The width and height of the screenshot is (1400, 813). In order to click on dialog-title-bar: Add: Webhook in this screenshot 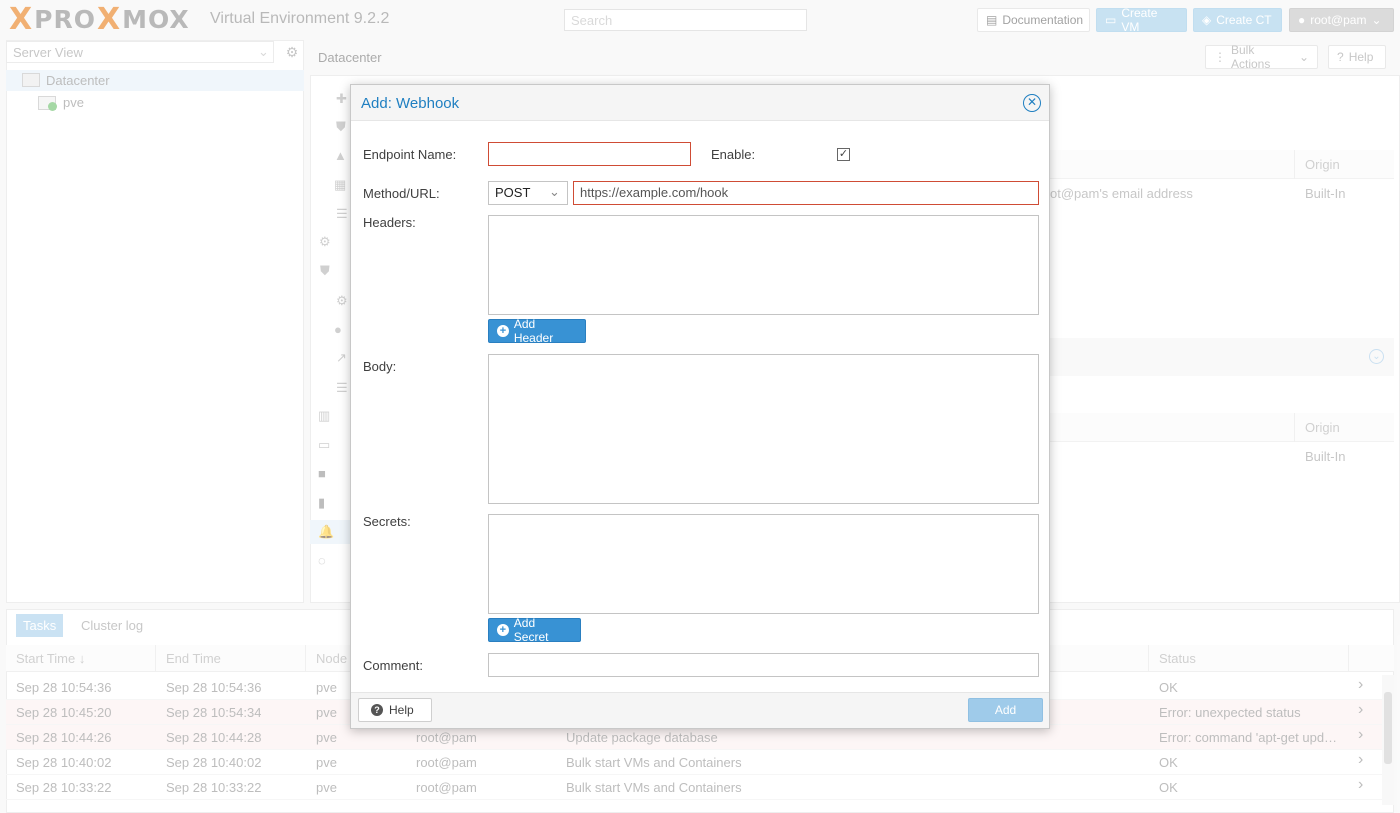, I will do `click(700, 103)`.